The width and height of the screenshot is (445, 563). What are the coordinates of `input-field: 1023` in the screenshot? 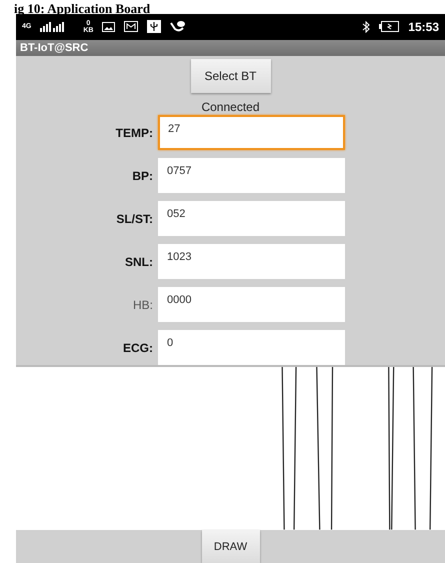 It's located at (251, 262).